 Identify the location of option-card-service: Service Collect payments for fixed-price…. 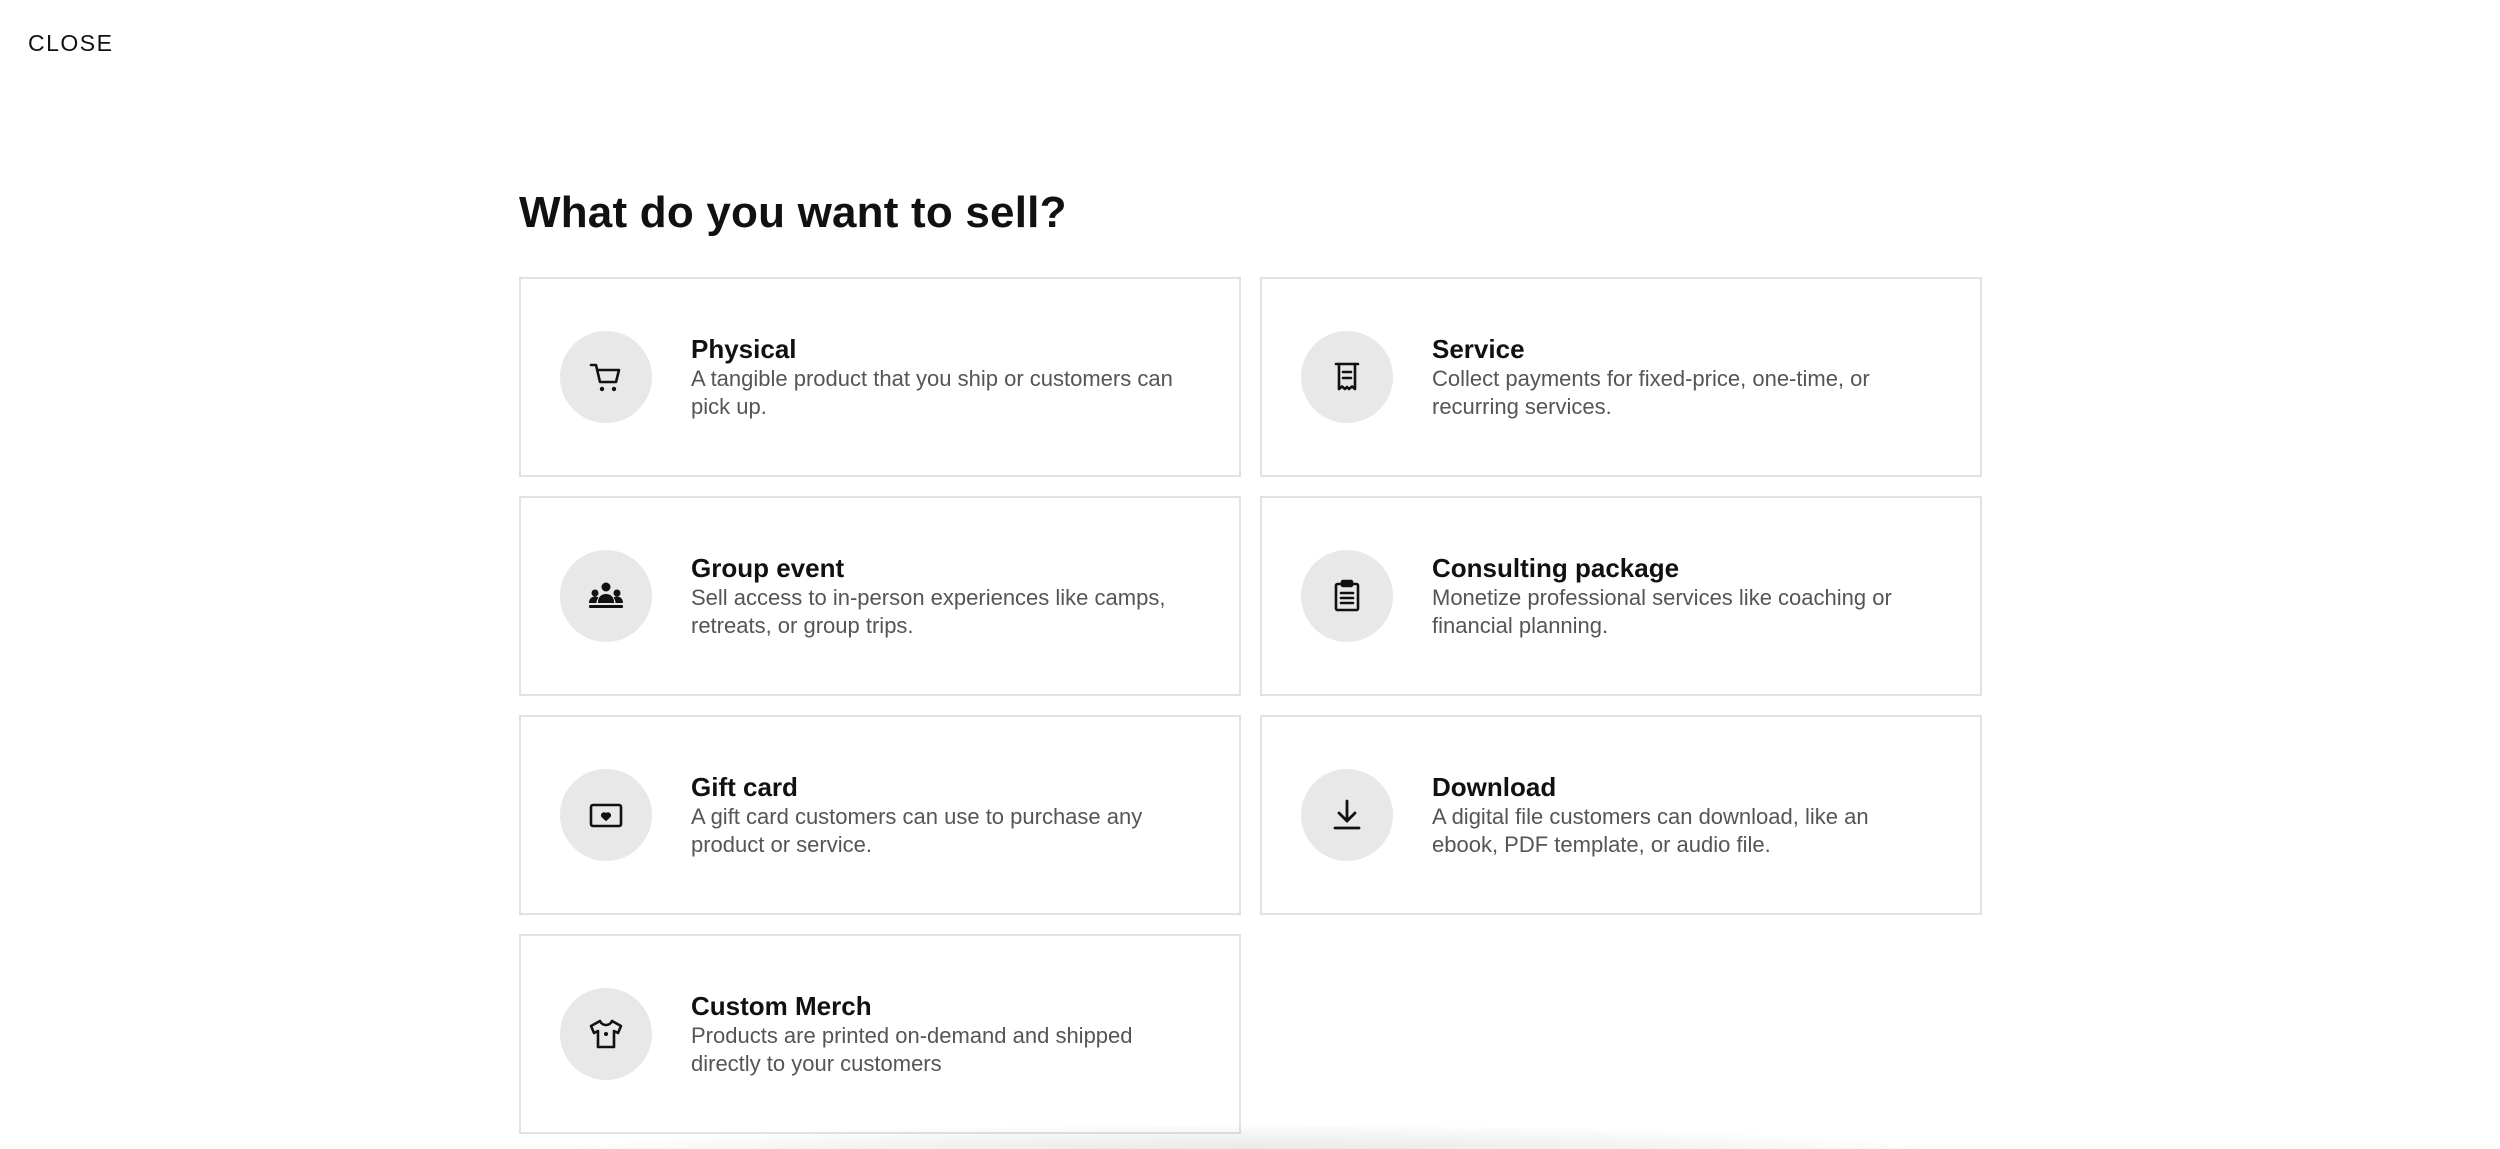
(1621, 377).